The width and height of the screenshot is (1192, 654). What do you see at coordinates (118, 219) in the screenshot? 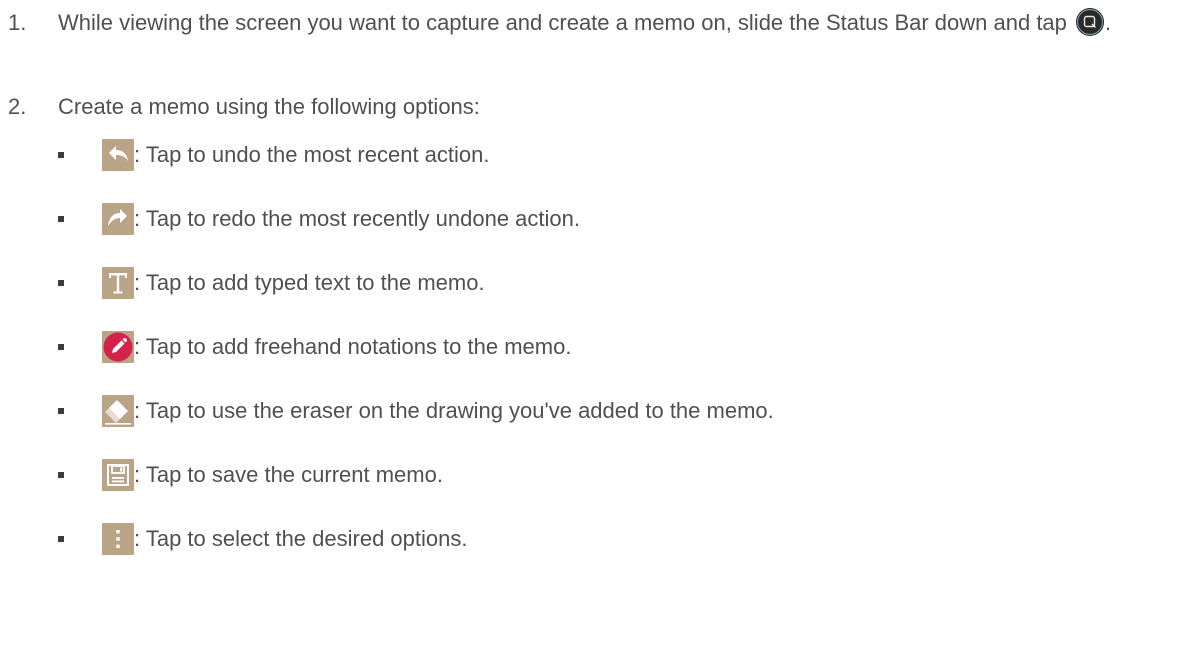
I see `redo-arrow-icon` at bounding box center [118, 219].